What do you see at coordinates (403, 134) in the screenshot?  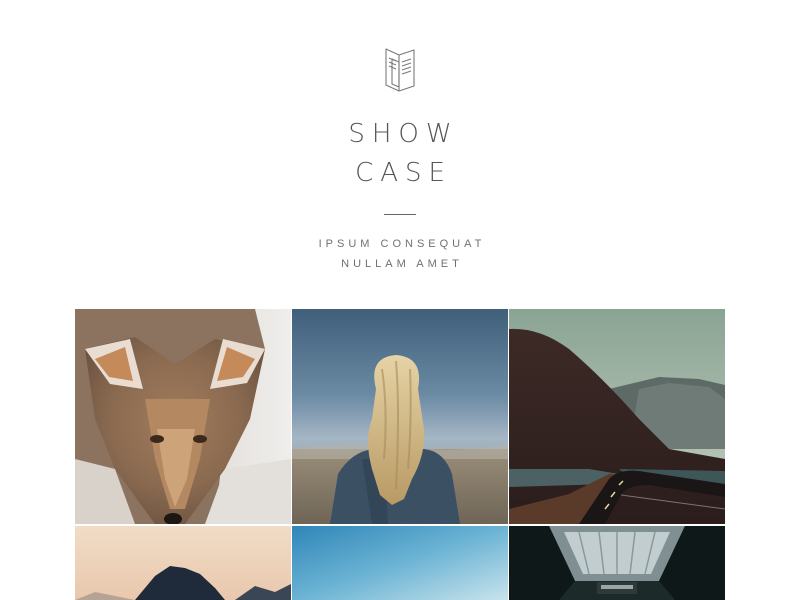 I see `page-title-line-1: SHOW` at bounding box center [403, 134].